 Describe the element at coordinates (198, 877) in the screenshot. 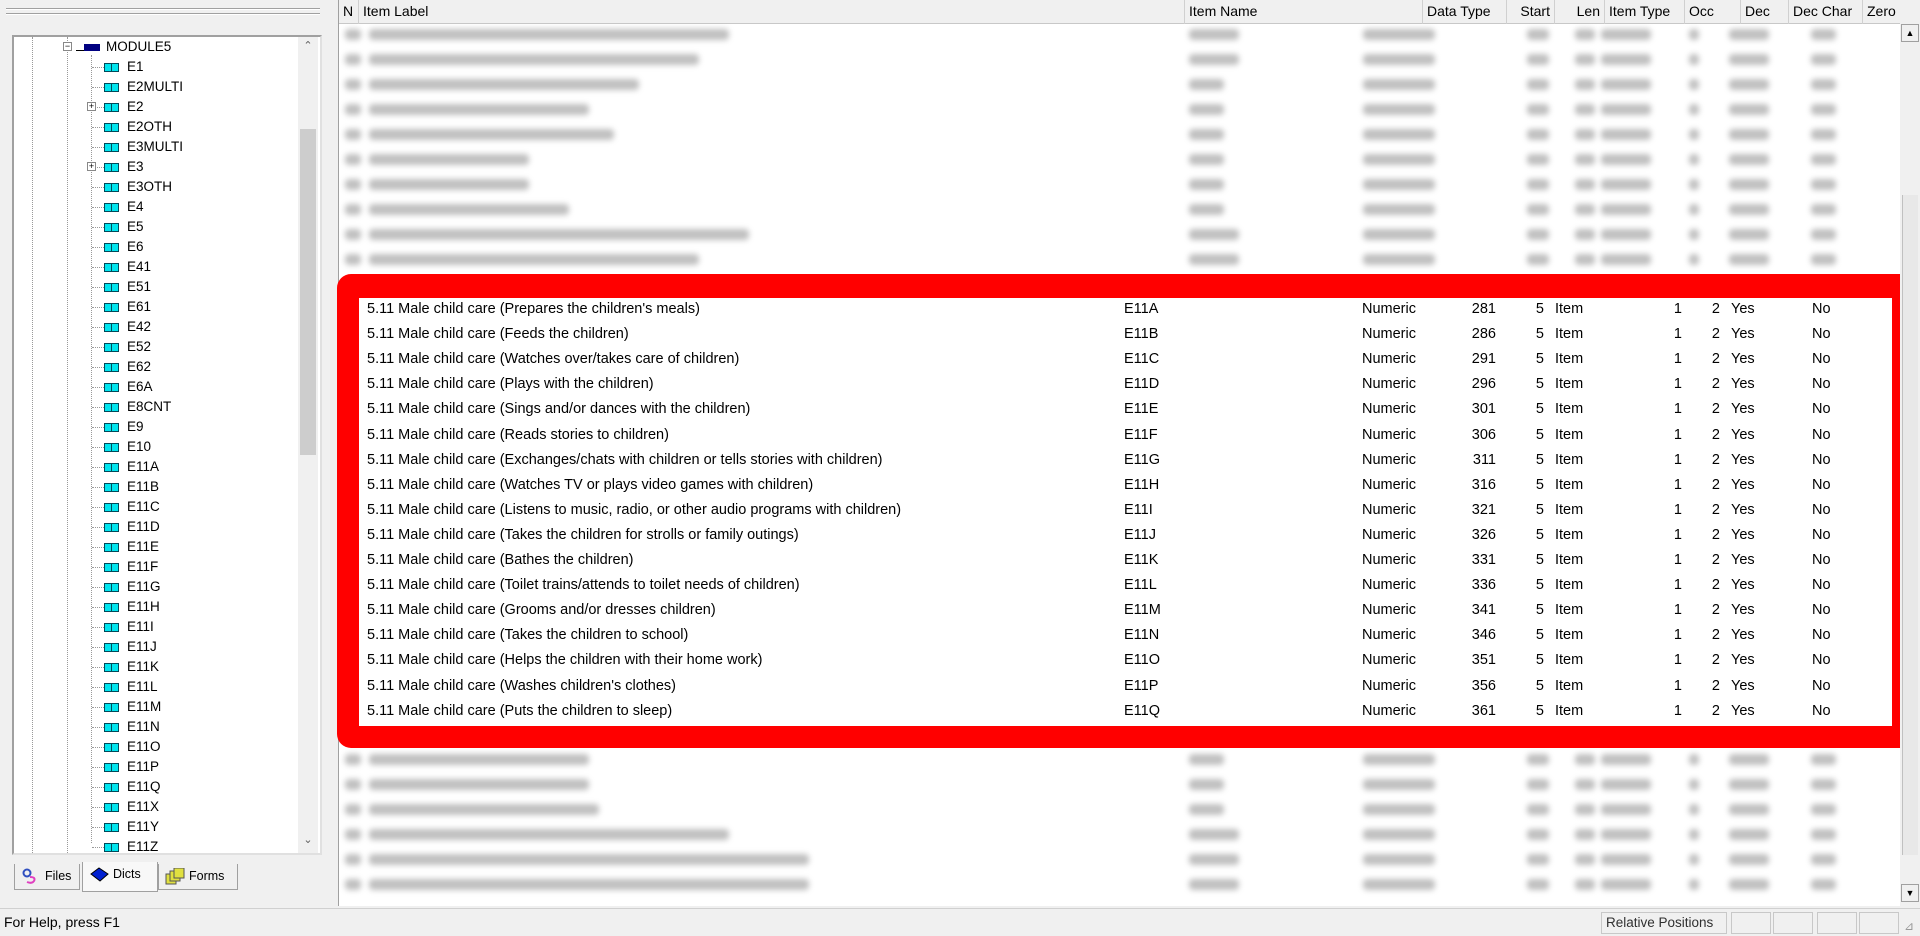

I see `tab-forms: Forms` at that location.